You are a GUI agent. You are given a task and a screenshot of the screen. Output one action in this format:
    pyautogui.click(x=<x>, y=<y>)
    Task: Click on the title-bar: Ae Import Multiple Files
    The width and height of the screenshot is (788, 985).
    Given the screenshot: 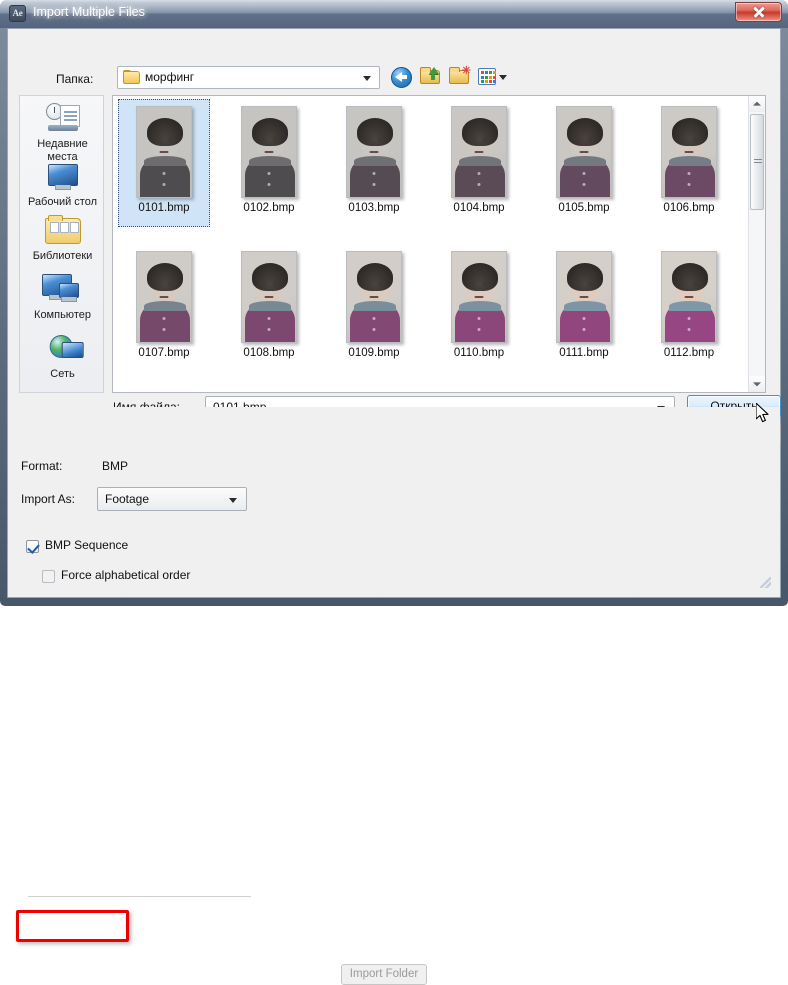 What is the action you would take?
    pyautogui.click(x=394, y=14)
    